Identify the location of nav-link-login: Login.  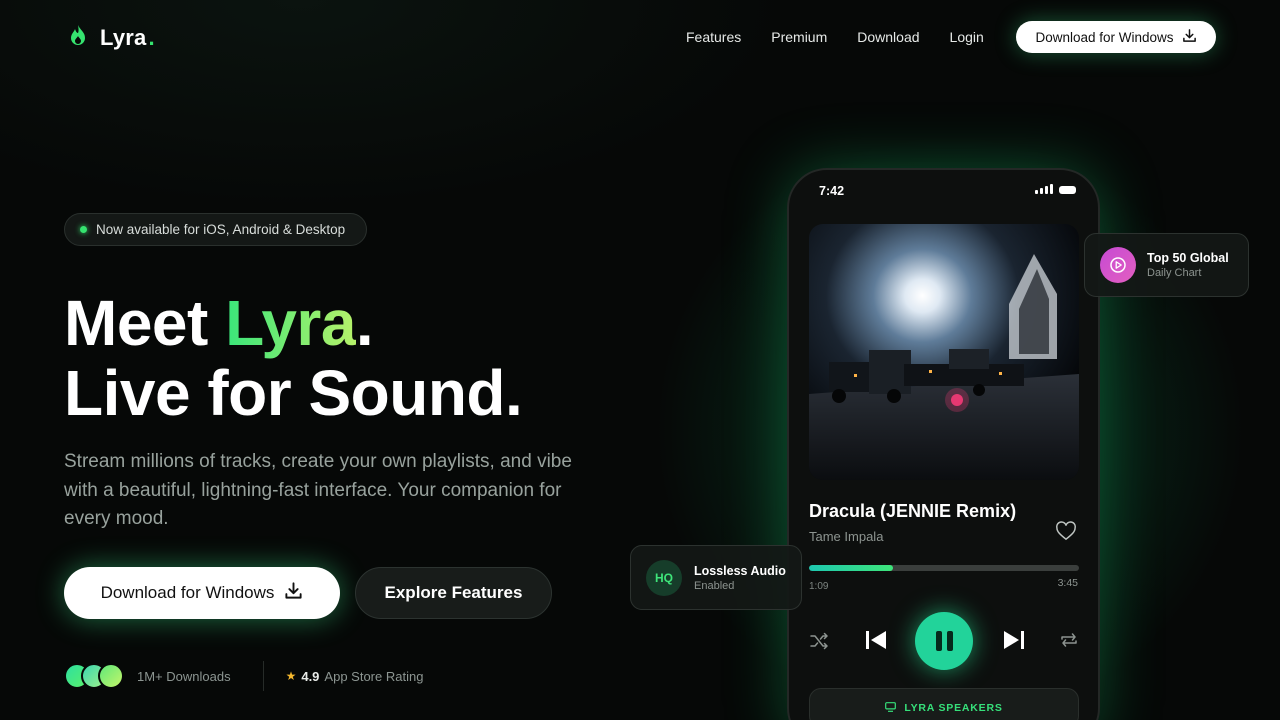
(967, 37).